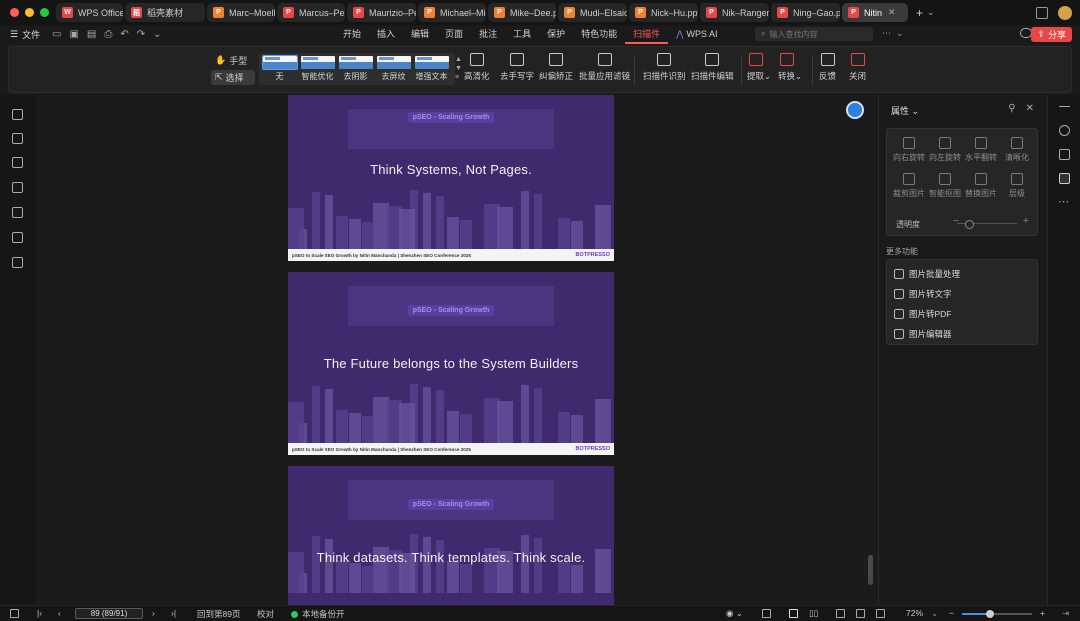 This screenshot has width=1080, height=621. I want to click on tab-3: P Marcus–Per, so click(311, 12).